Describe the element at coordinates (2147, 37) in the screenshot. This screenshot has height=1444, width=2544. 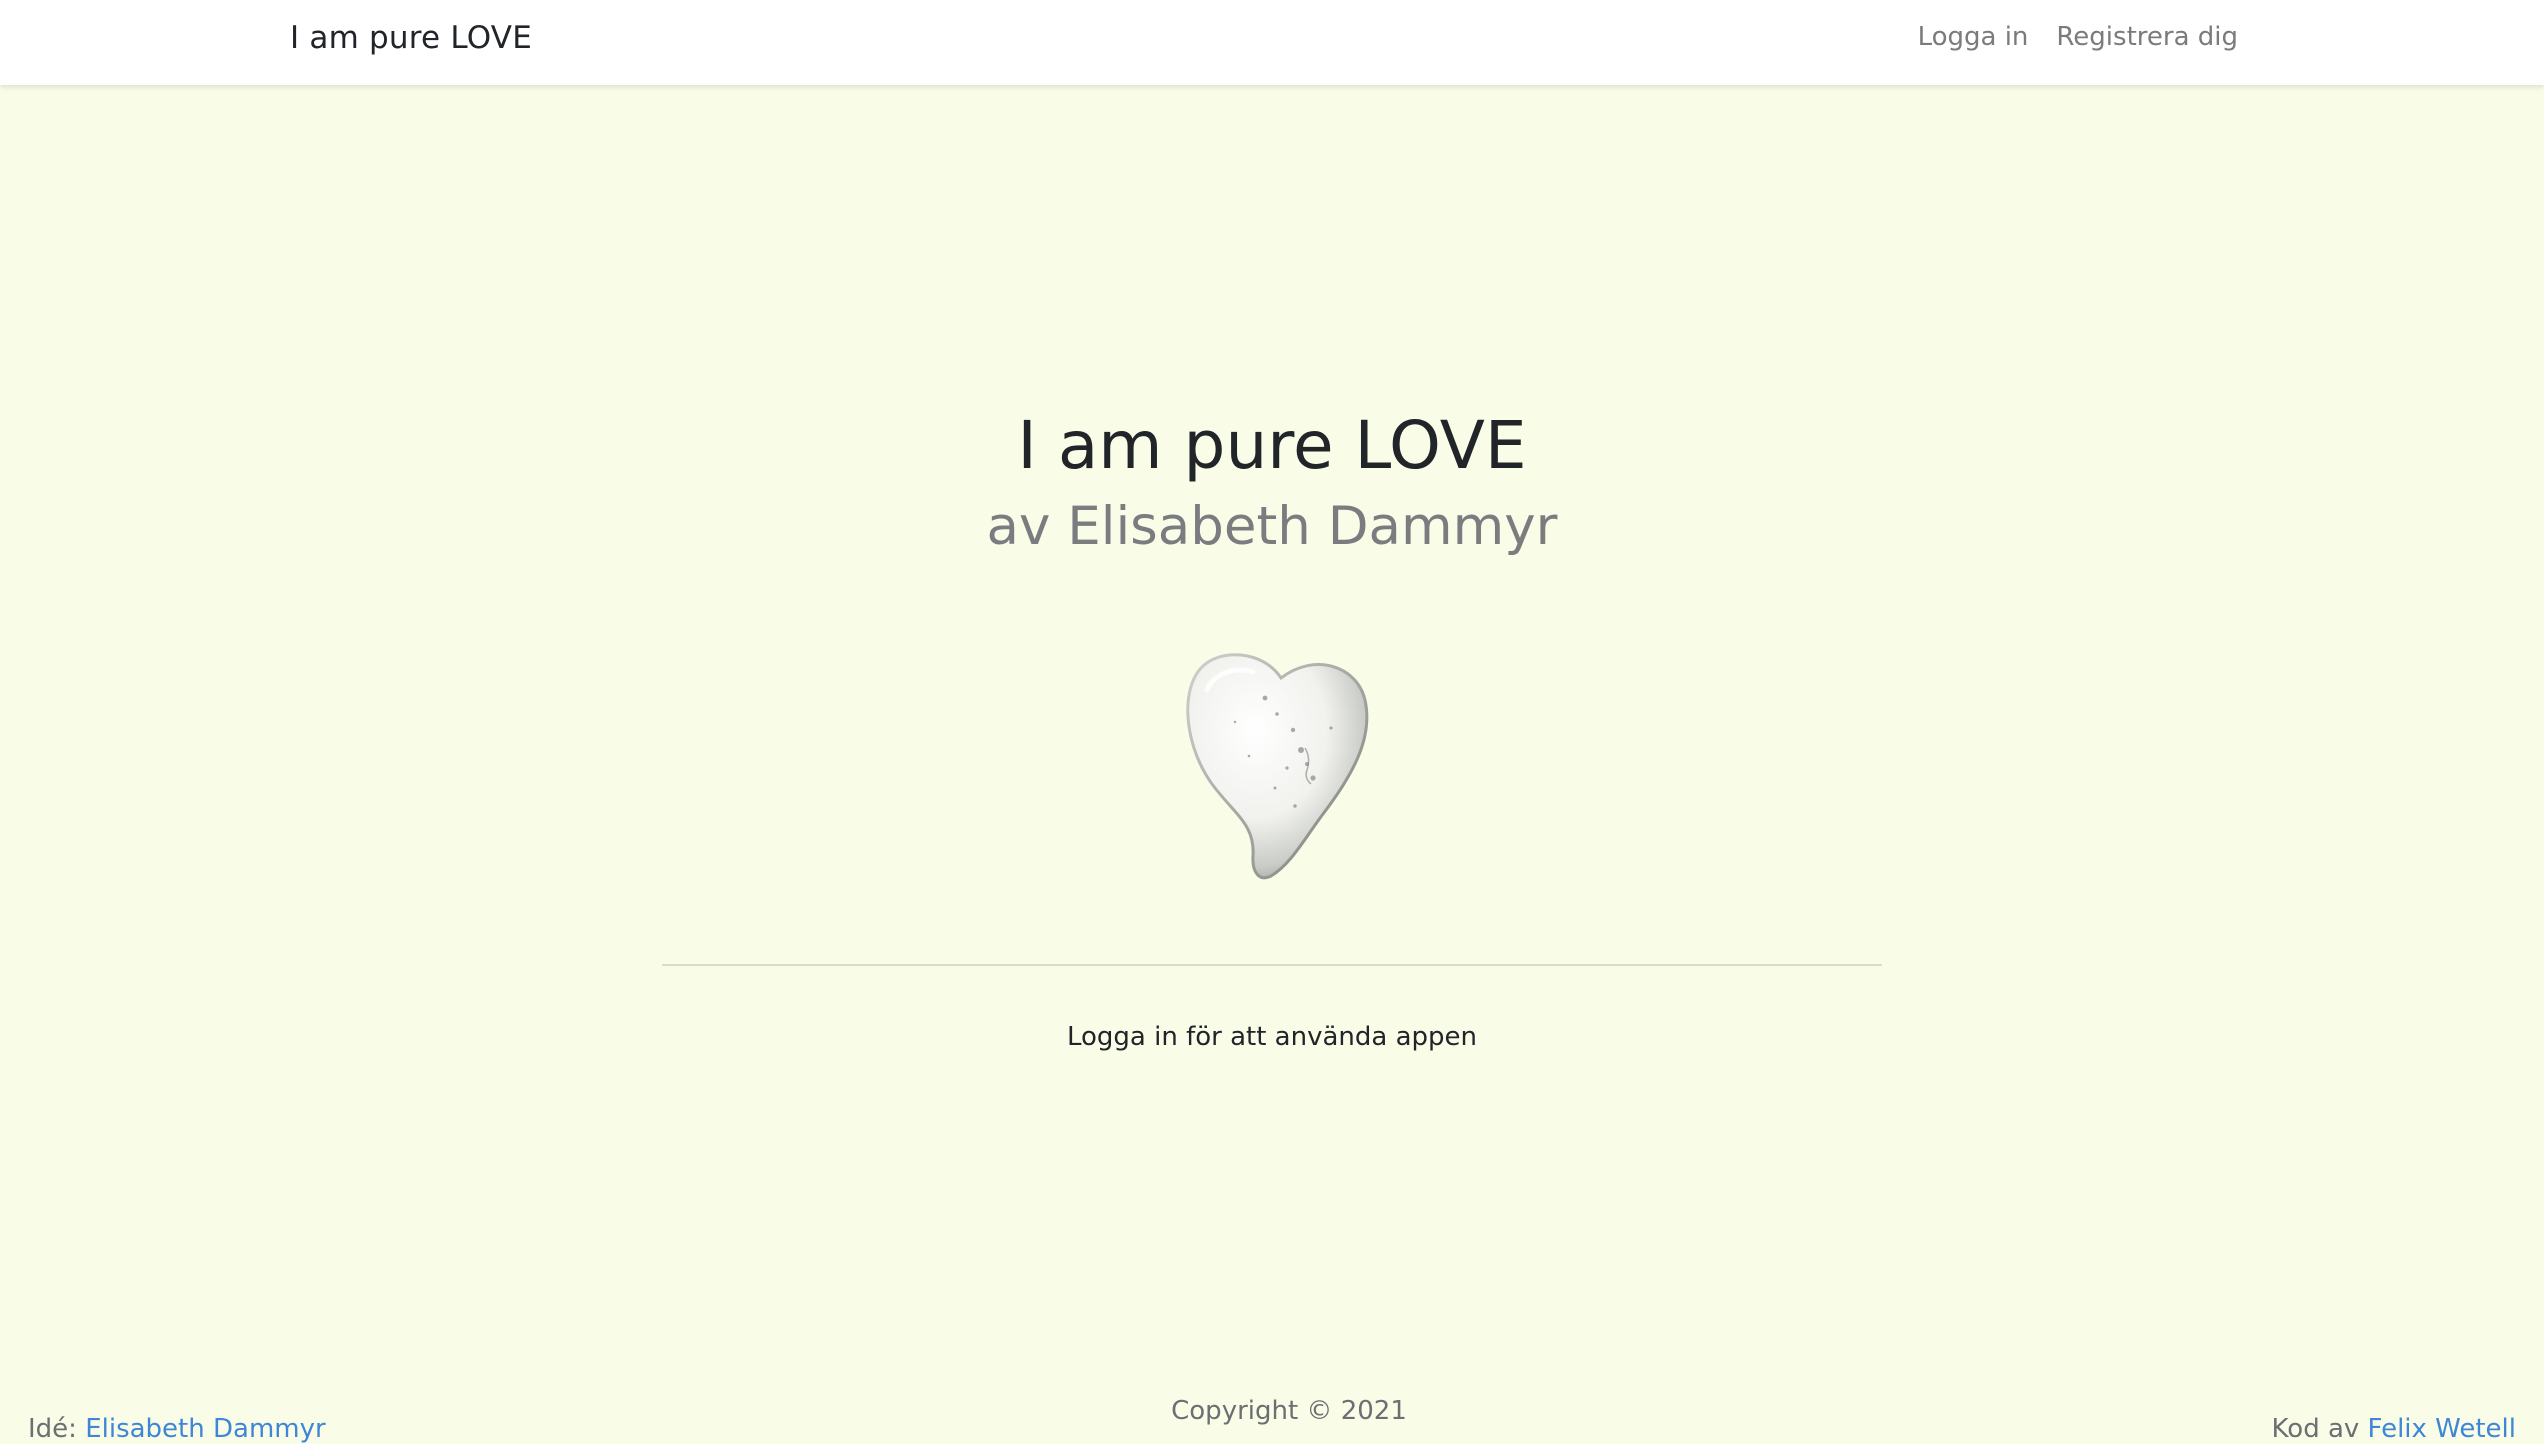
I see `register-link: Registrera dig` at that location.